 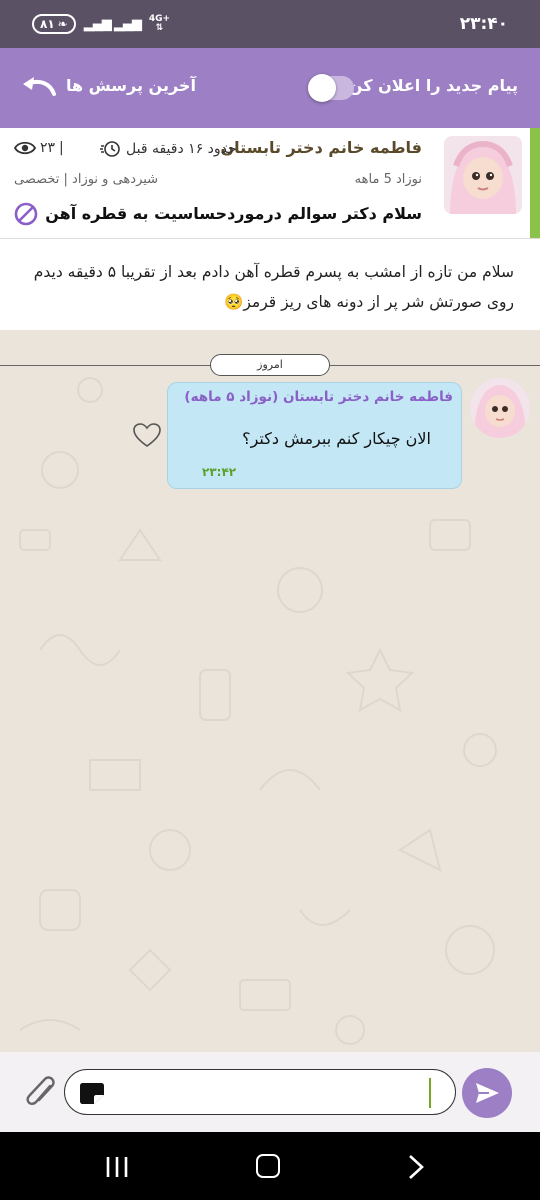 I want to click on message-time: ۲۳:۴۲, so click(x=219, y=472).